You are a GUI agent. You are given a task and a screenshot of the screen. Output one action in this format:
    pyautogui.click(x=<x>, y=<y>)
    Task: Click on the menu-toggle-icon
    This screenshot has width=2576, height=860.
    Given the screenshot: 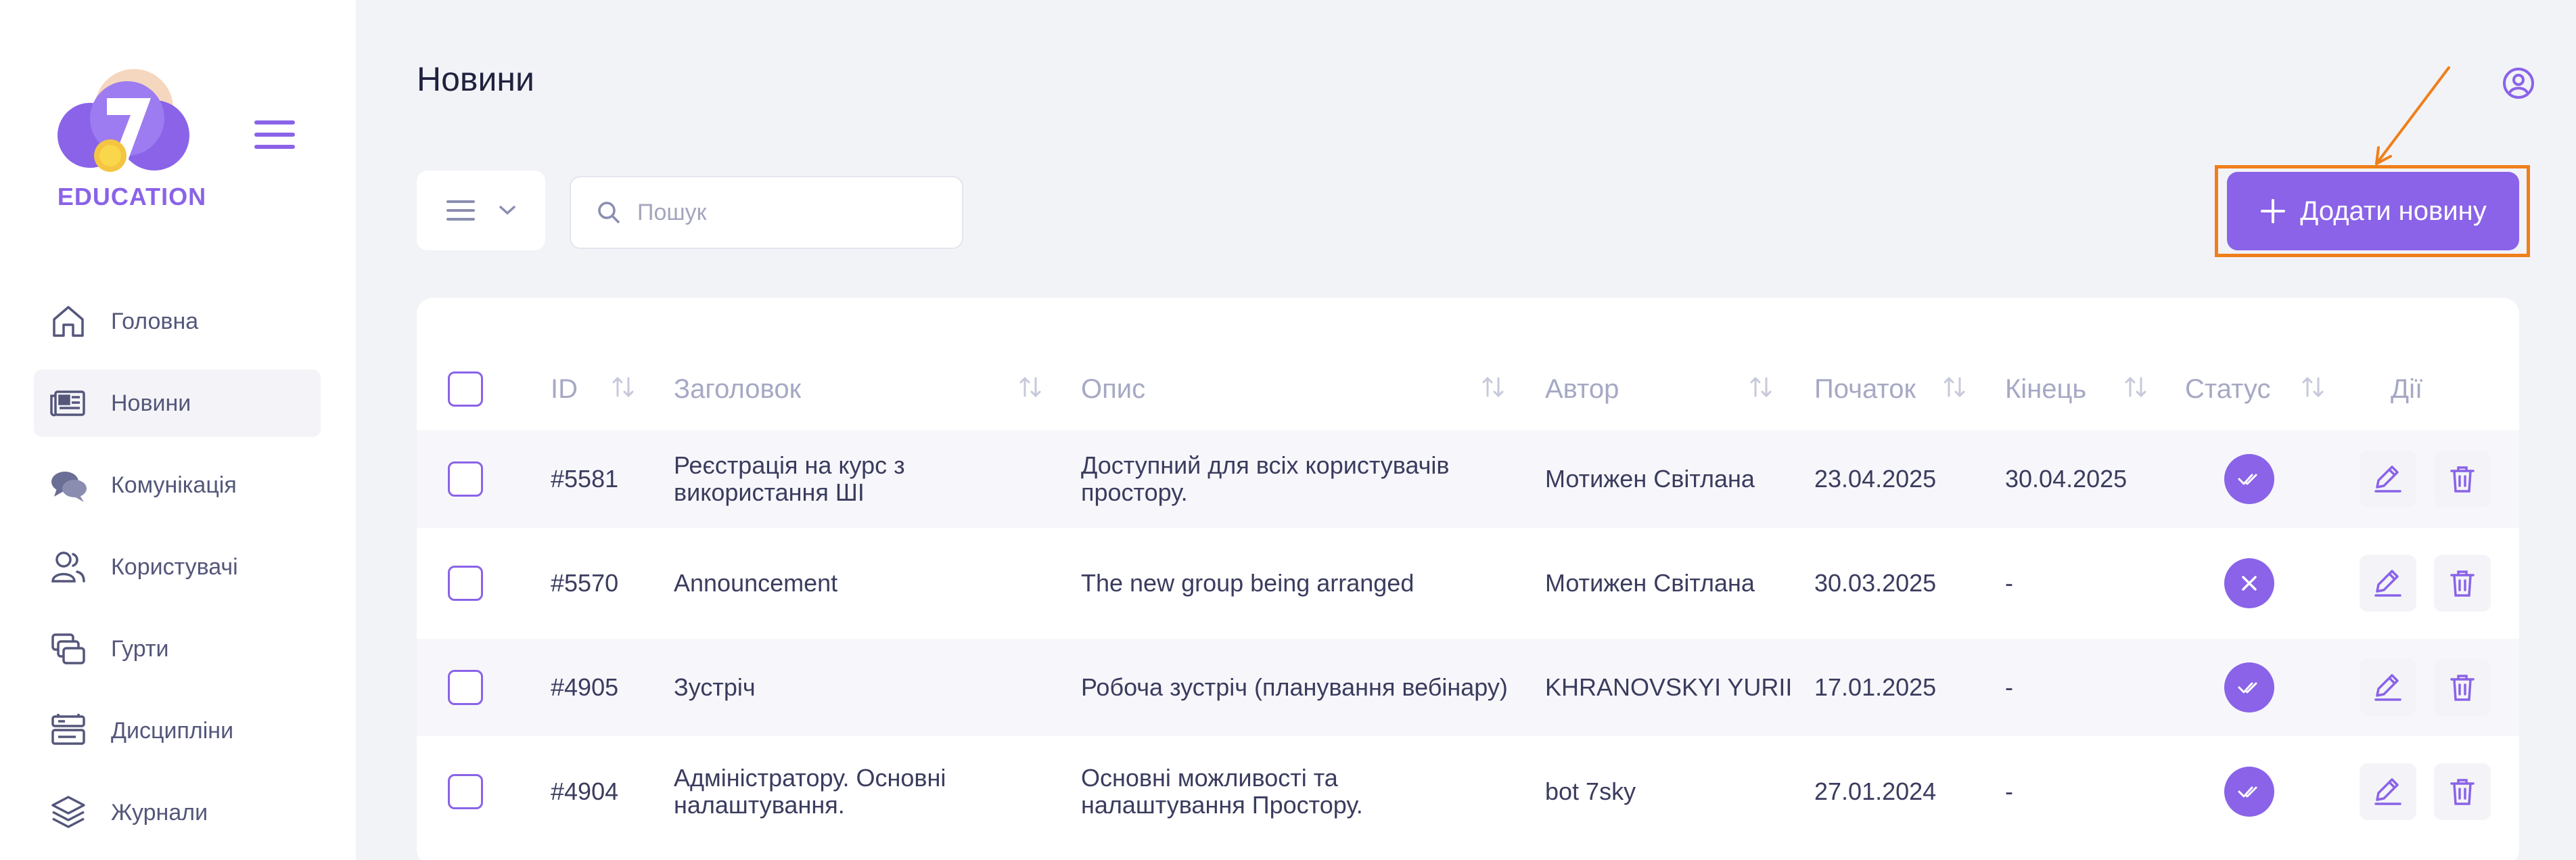 What is the action you would take?
    pyautogui.click(x=274, y=137)
    